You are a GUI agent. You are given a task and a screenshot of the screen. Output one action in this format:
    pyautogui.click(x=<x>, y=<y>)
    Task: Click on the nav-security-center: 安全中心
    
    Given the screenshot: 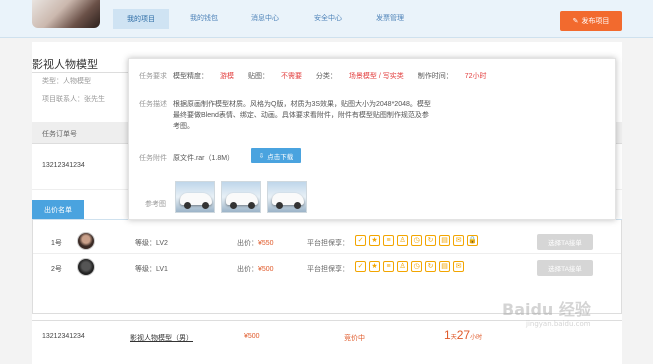 What is the action you would take?
    pyautogui.click(x=328, y=18)
    